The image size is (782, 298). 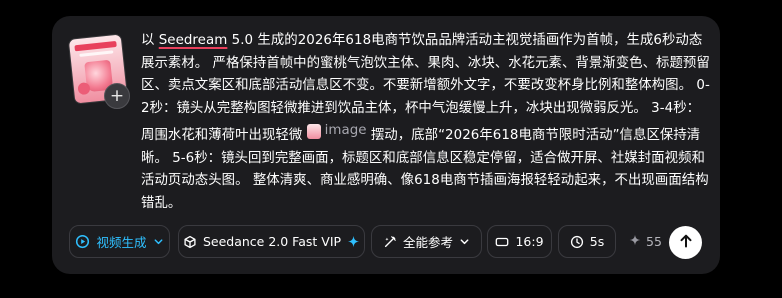 What do you see at coordinates (150, 40) in the screenshot?
I see `prompt-segment-1: 以` at bounding box center [150, 40].